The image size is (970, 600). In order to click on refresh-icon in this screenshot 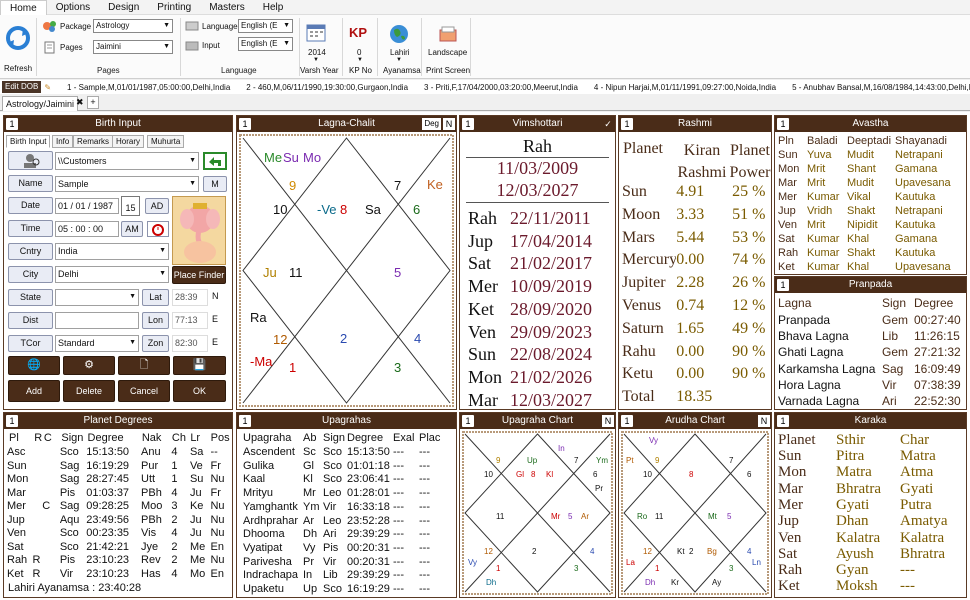, I will do `click(18, 38)`.